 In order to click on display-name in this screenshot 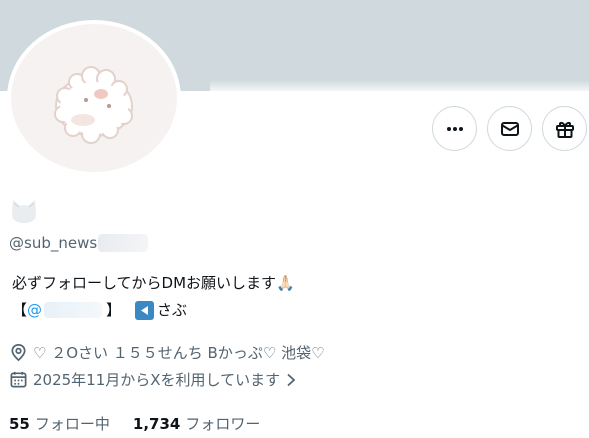, I will do `click(24, 211)`.